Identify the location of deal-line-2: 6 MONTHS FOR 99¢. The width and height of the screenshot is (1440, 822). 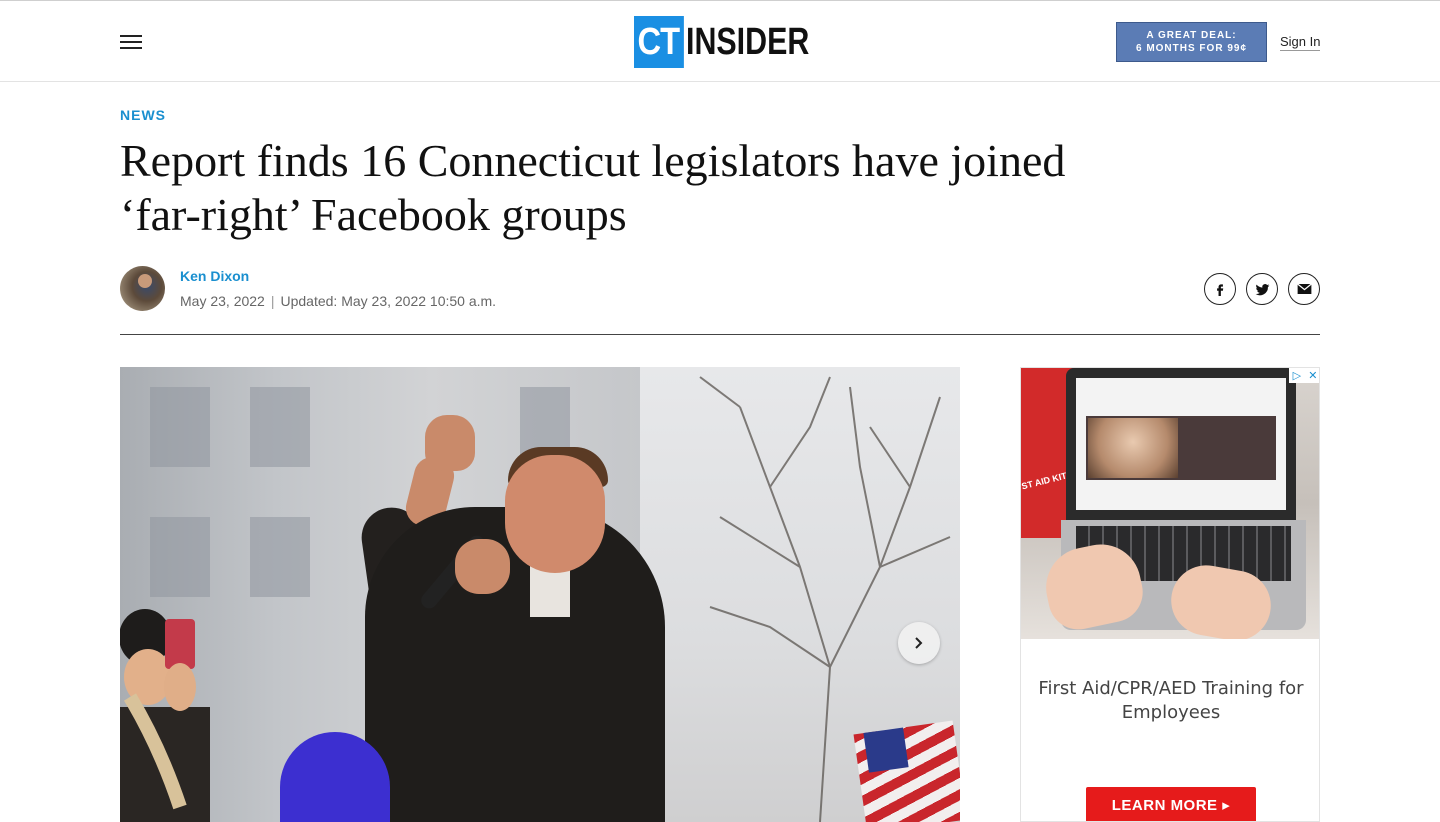
(1191, 48).